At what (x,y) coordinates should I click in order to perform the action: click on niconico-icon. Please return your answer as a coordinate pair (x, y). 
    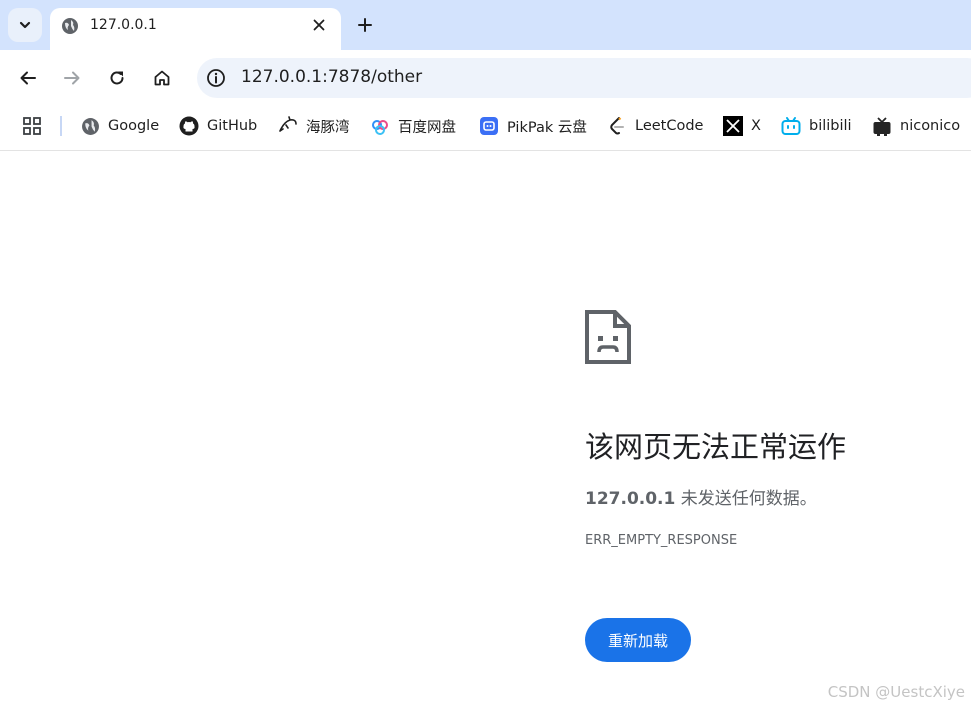
    Looking at the image, I should click on (882, 126).